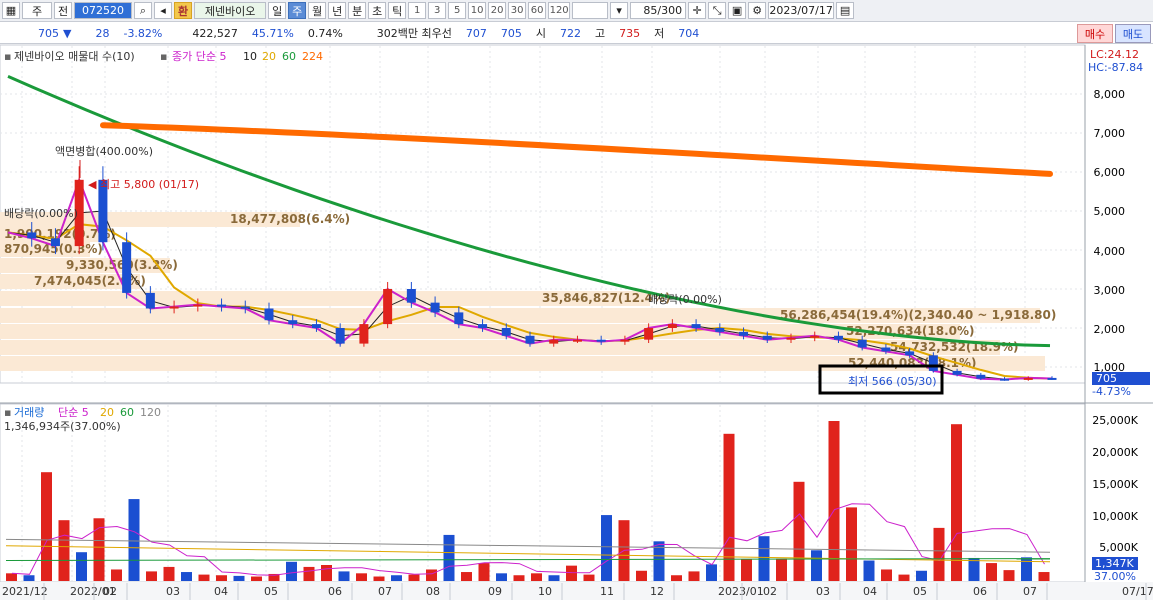  Describe the element at coordinates (230, 10) in the screenshot. I see `stock-name: 제넨바이오` at that location.